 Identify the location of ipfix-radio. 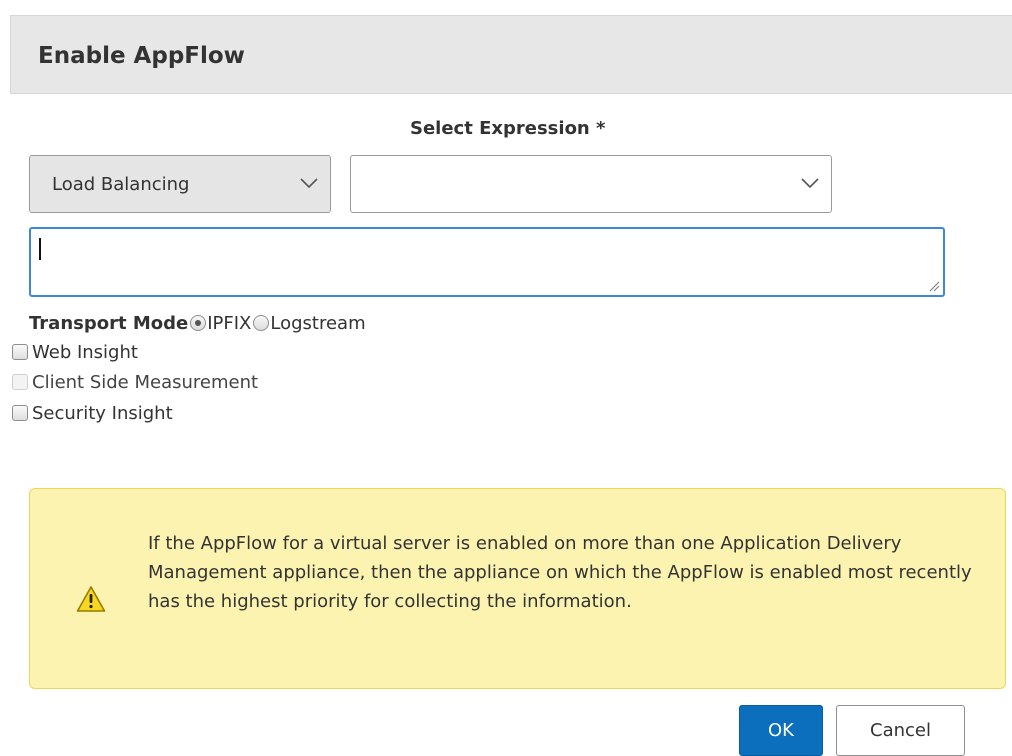
(198, 323).